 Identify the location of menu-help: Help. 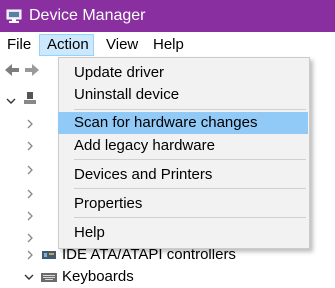
(168, 45).